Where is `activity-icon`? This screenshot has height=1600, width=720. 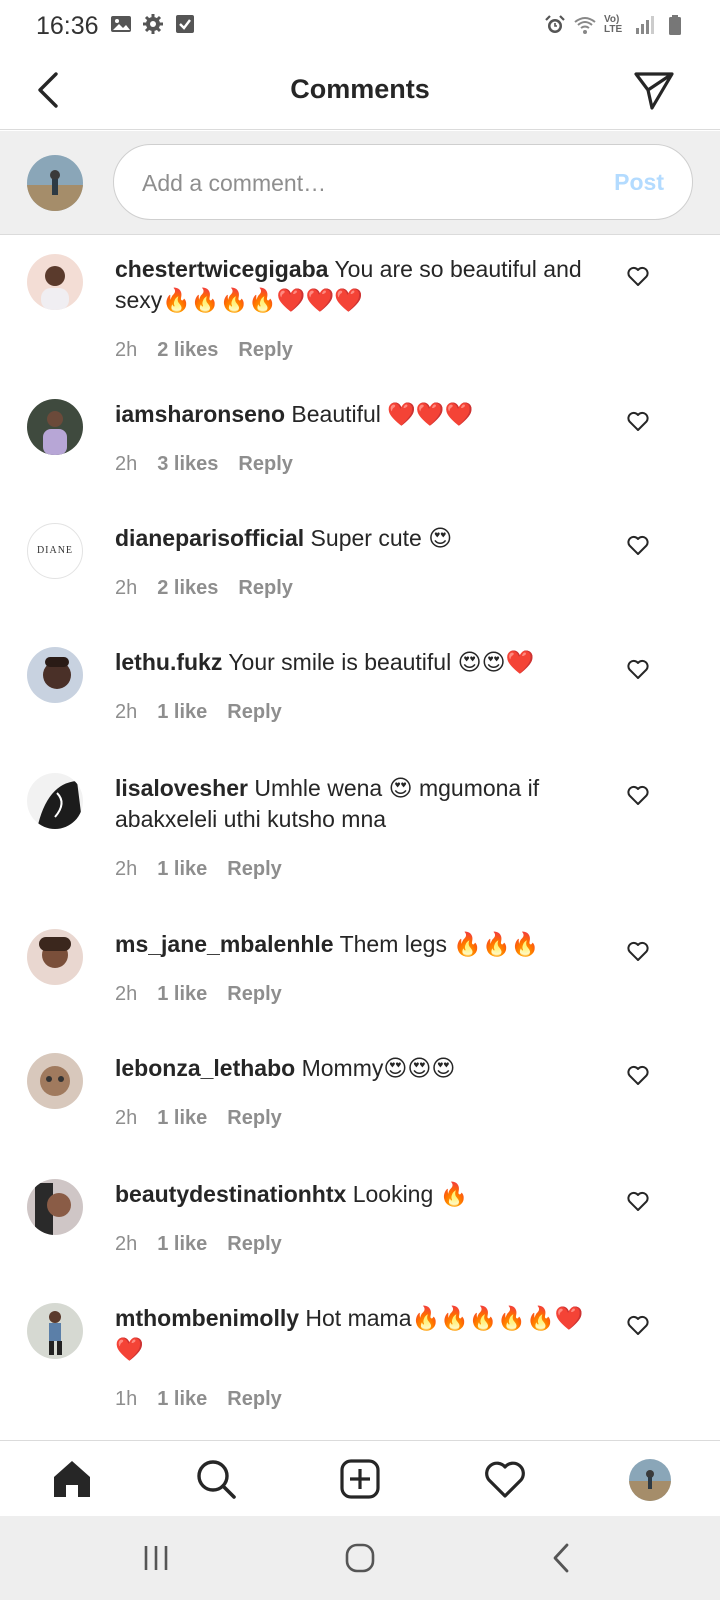 activity-icon is located at coordinates (505, 1479).